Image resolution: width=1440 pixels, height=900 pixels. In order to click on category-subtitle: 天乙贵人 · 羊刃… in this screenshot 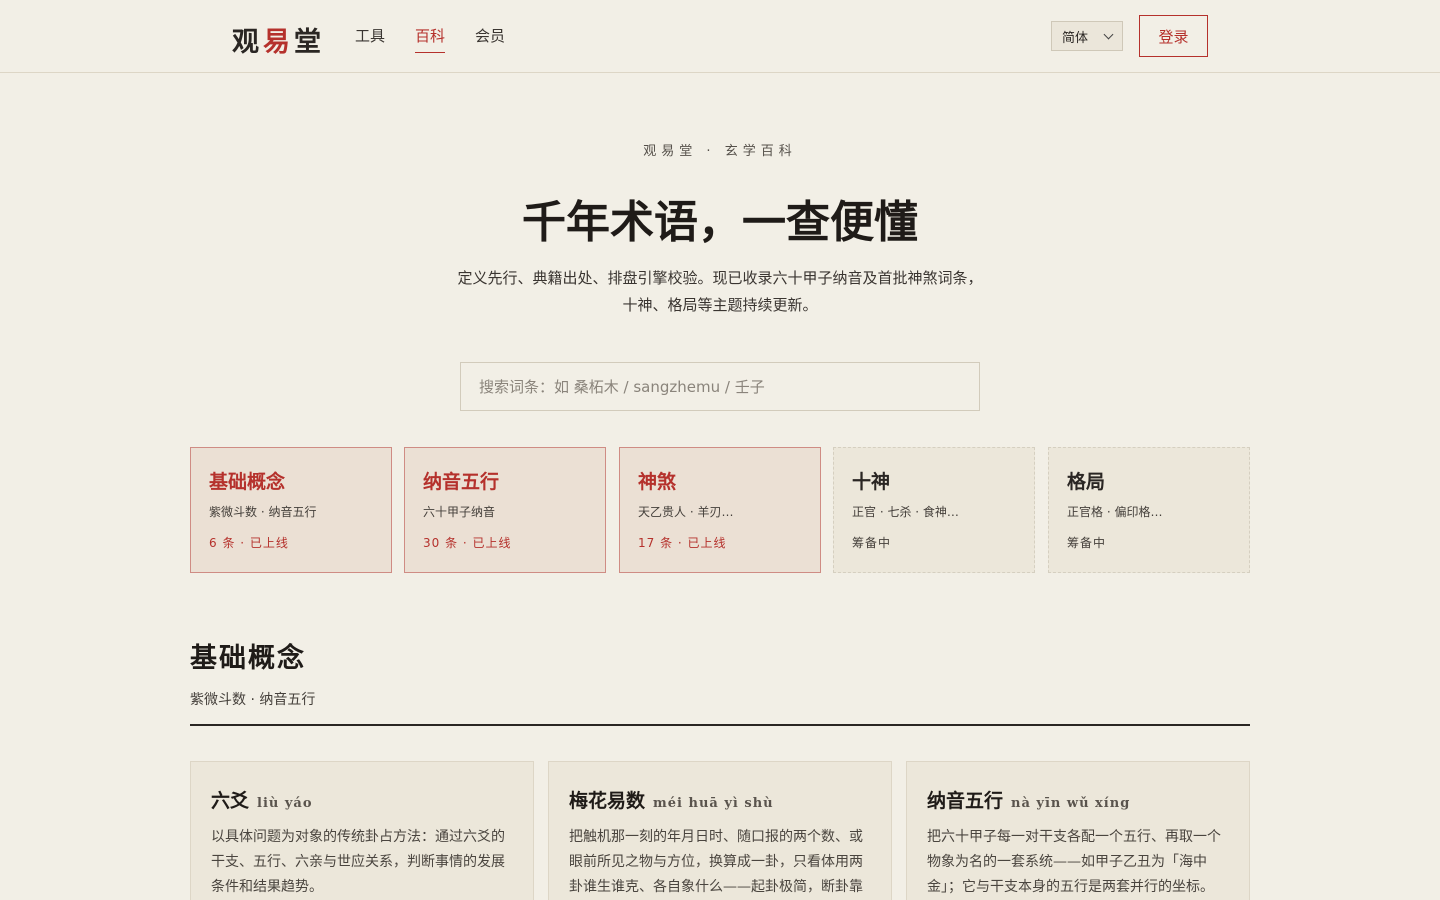, I will do `click(686, 512)`.